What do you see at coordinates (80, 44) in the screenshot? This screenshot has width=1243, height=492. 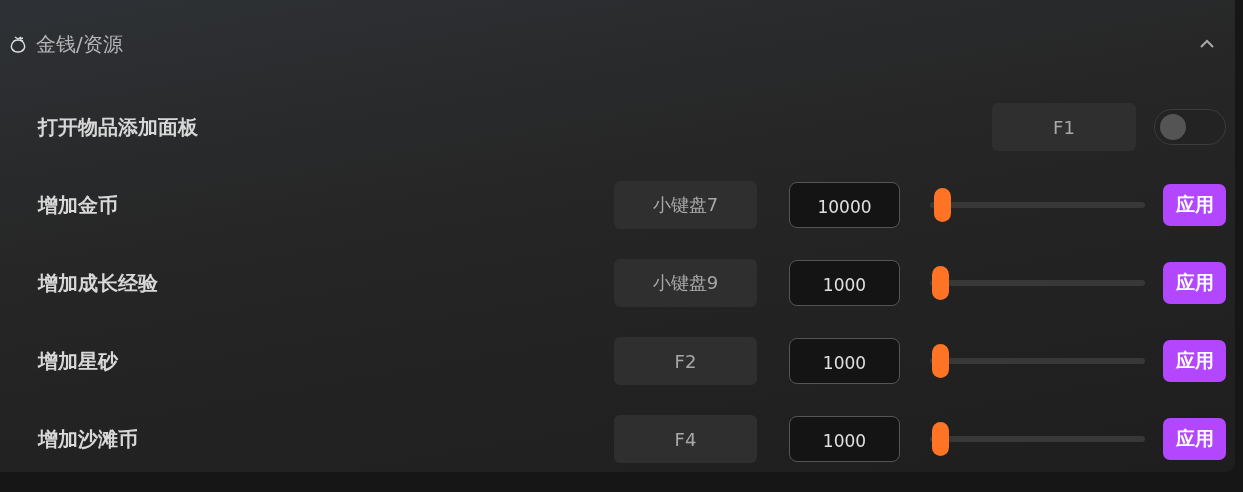 I see `section-title: 金钱/资源` at bounding box center [80, 44].